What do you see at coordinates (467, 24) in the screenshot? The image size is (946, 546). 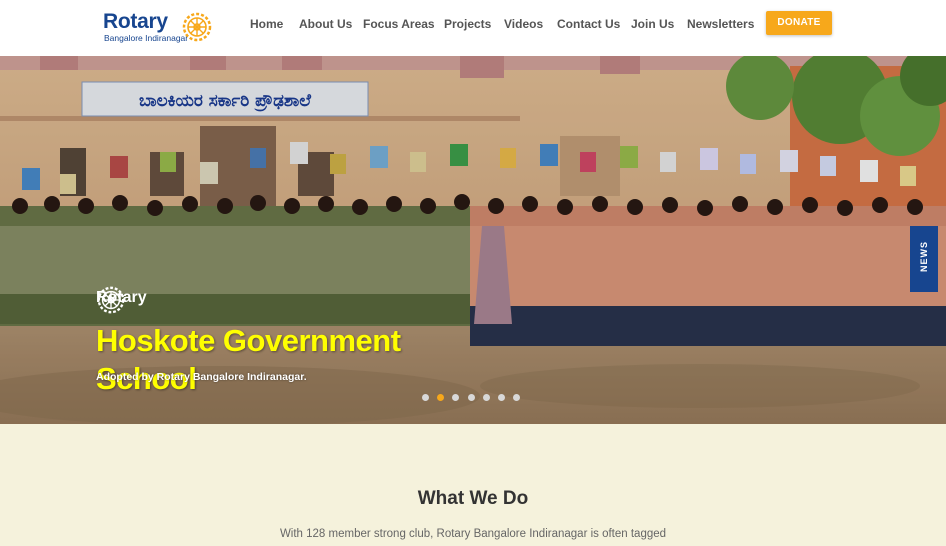 I see `nav-projects: Projects` at bounding box center [467, 24].